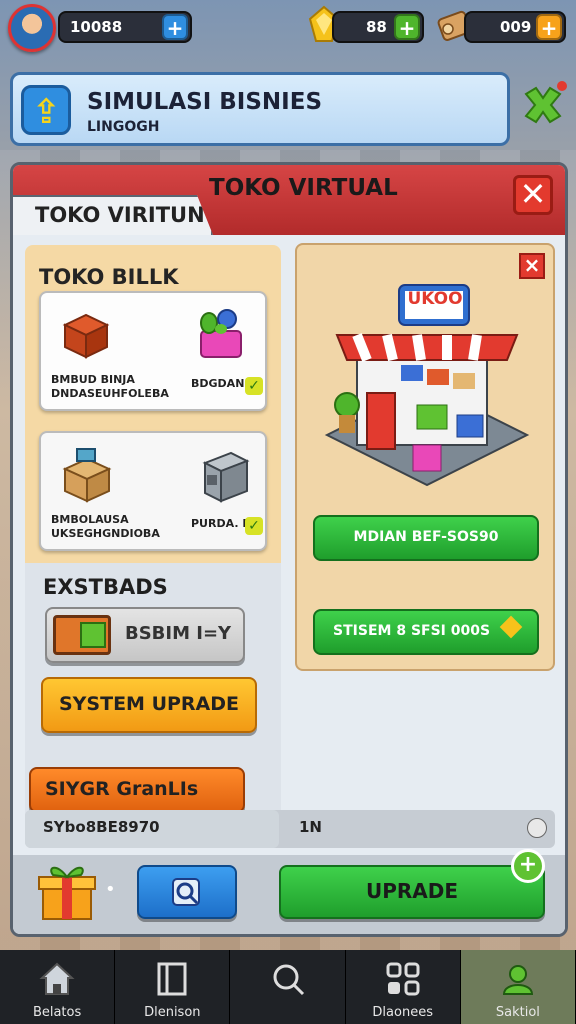 The image size is (576, 1024). Describe the element at coordinates (205, 102) in the screenshot. I see `game-title: SIMULASI BISNIES` at that location.